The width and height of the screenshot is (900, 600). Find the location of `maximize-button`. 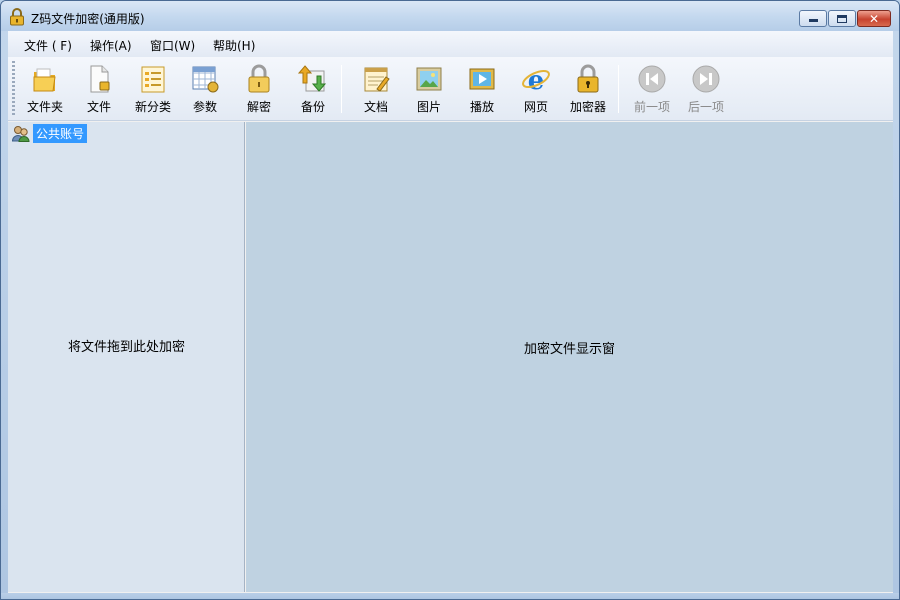

maximize-button is located at coordinates (842, 18).